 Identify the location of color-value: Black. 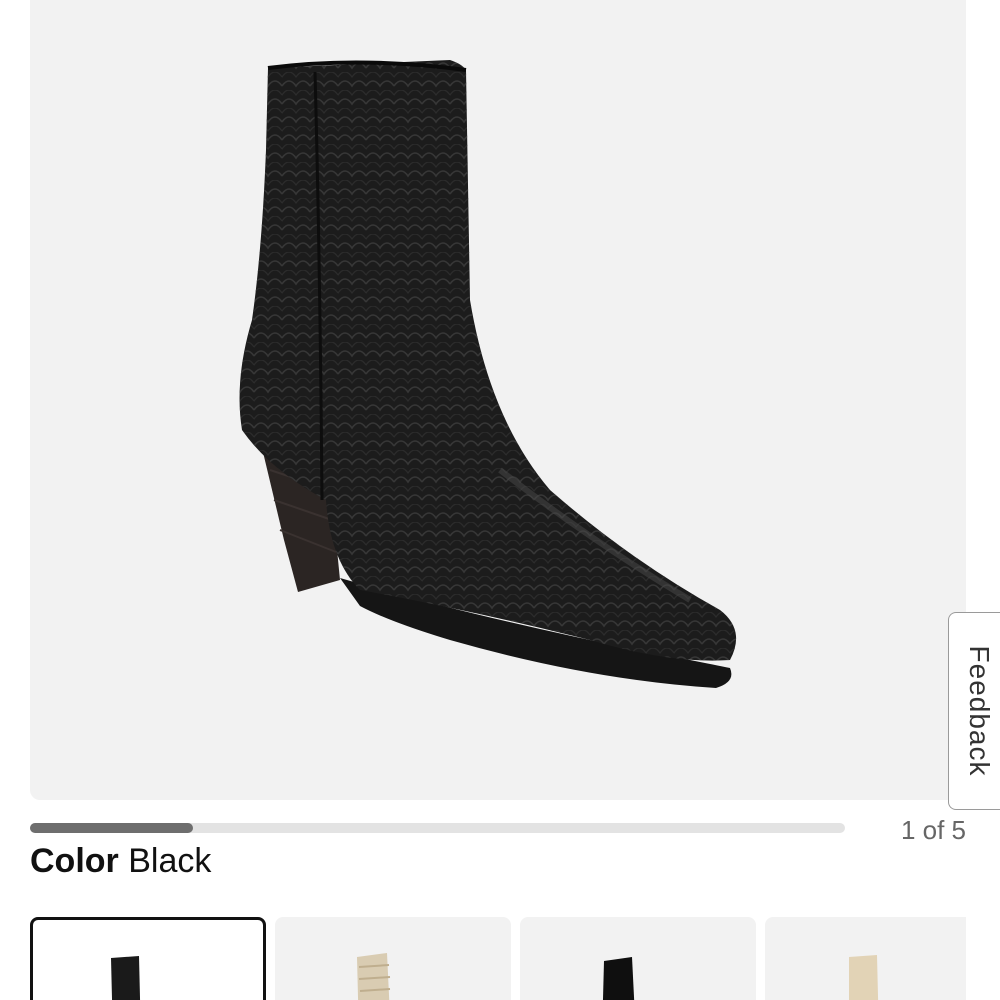
(170, 861).